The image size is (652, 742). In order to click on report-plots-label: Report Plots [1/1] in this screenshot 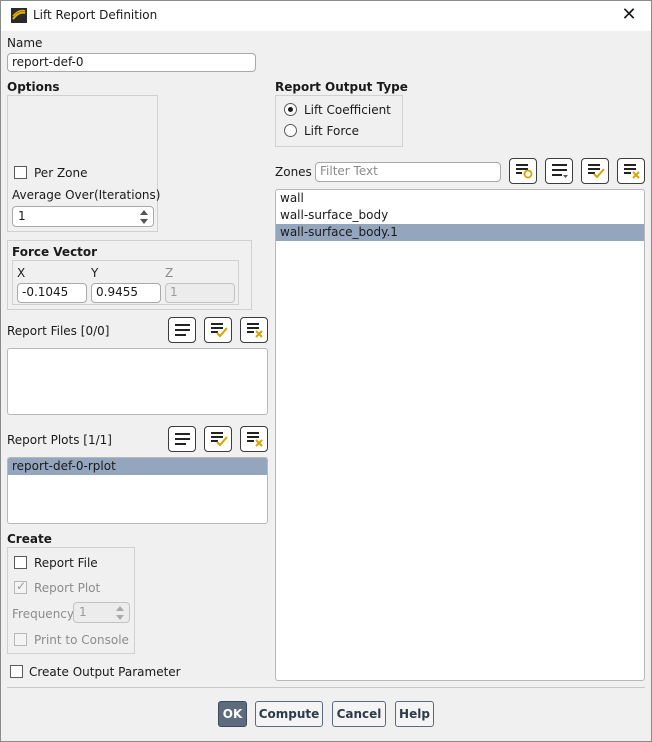, I will do `click(59, 440)`.